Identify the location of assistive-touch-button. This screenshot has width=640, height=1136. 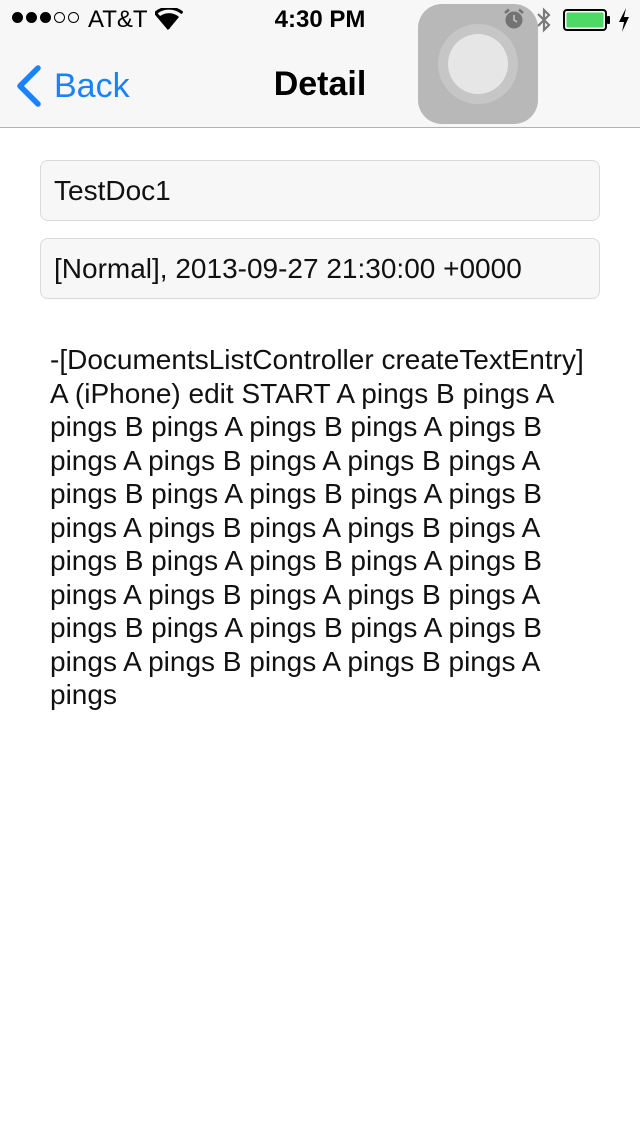
(478, 64).